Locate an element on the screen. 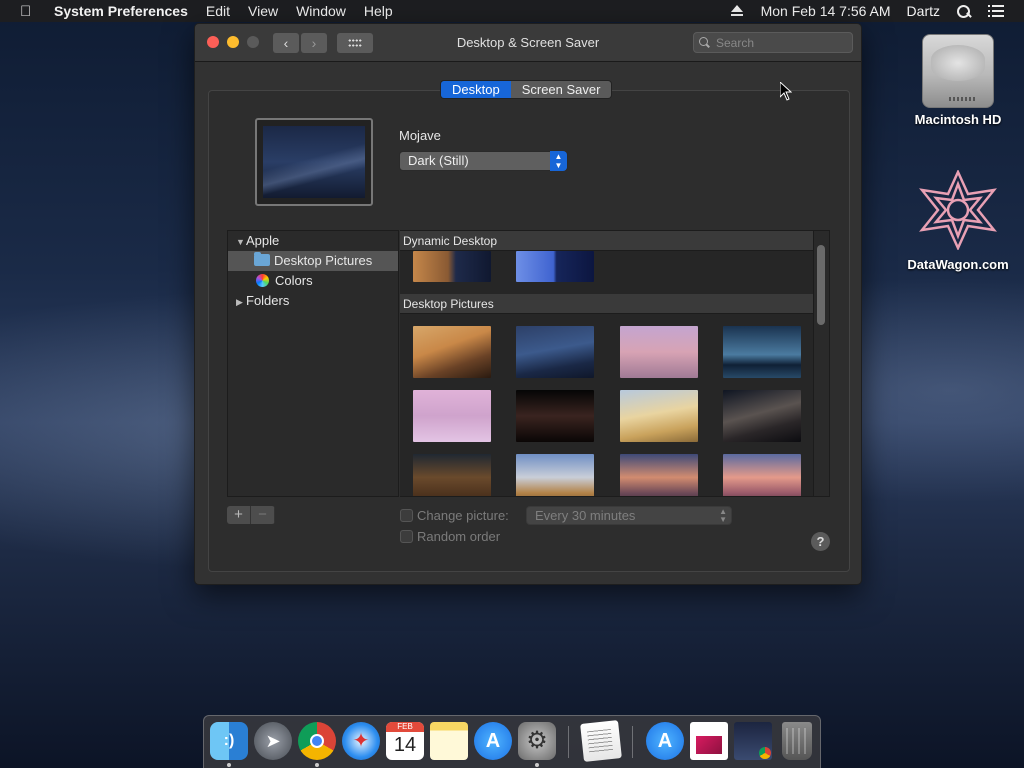  appearance-popup-value: Dark (Still) is located at coordinates (438, 160).